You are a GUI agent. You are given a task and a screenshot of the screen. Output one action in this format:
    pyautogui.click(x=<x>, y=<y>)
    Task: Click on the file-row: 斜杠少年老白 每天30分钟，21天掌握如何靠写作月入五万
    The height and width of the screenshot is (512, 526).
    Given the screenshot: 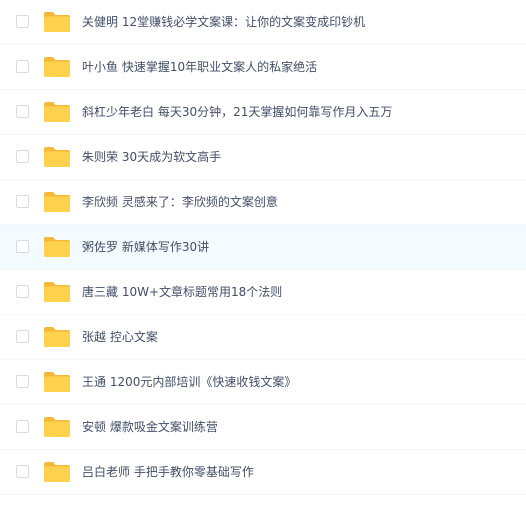 What is the action you would take?
    pyautogui.click(x=263, y=112)
    